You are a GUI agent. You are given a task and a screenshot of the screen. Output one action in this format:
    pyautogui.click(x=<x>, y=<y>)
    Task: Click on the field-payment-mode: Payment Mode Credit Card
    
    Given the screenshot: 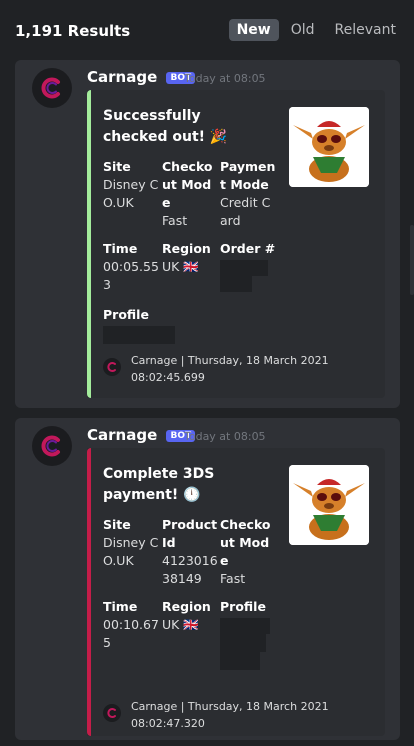 What is the action you would take?
    pyautogui.click(x=248, y=193)
    